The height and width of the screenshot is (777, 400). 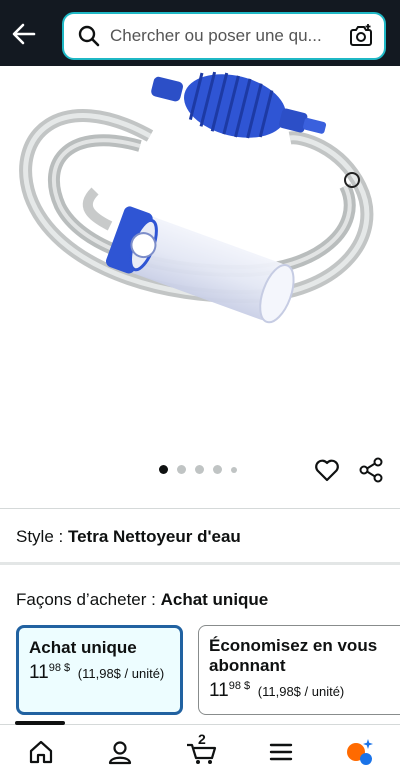 I want to click on nav-menu, so click(x=281, y=752).